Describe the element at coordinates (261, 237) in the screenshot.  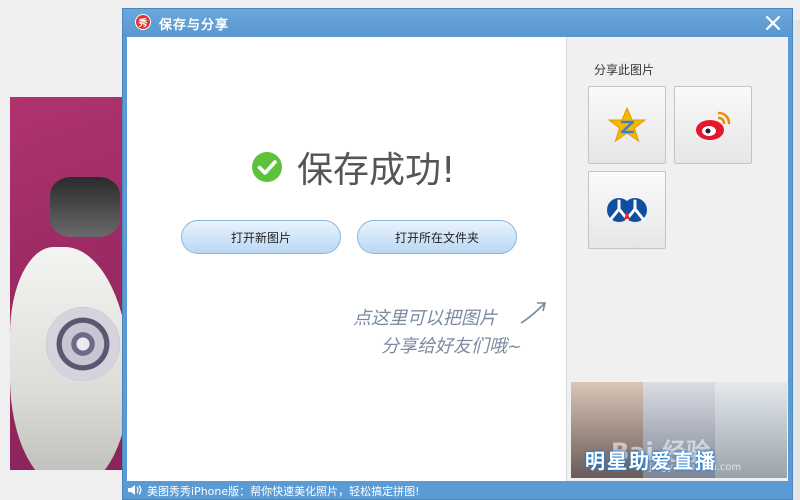
I see `open-new-image-button: 打开新图片` at that location.